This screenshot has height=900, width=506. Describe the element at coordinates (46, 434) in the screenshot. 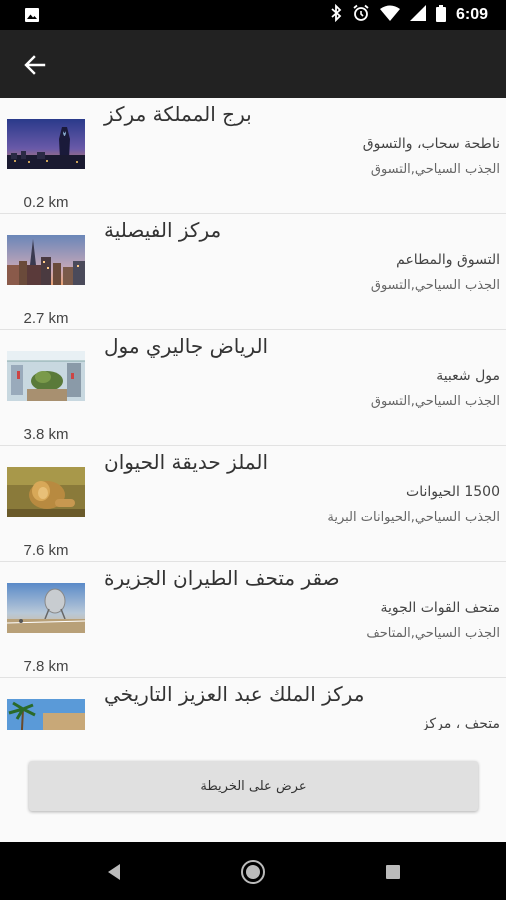

I see `distance-label: 3.8 km` at that location.